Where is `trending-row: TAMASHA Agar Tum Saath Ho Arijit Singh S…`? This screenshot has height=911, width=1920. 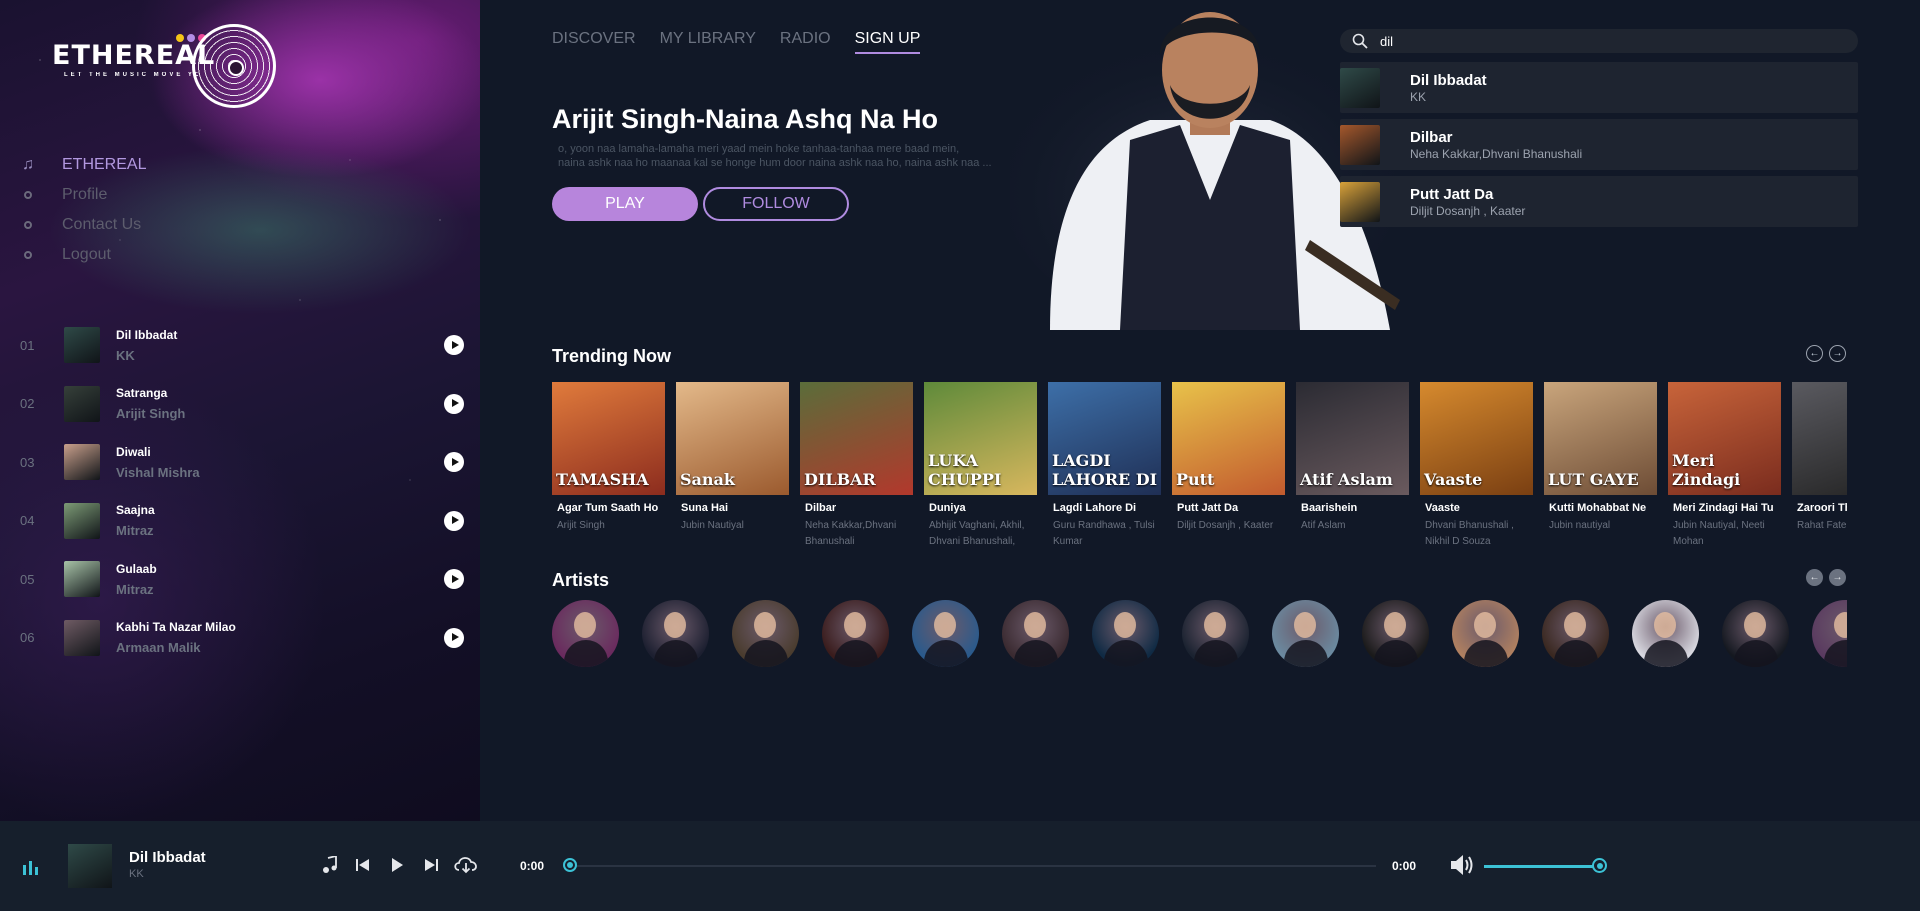 trending-row: TAMASHA Agar Tum Saath Ho Arijit Singh S… is located at coordinates (1199, 467).